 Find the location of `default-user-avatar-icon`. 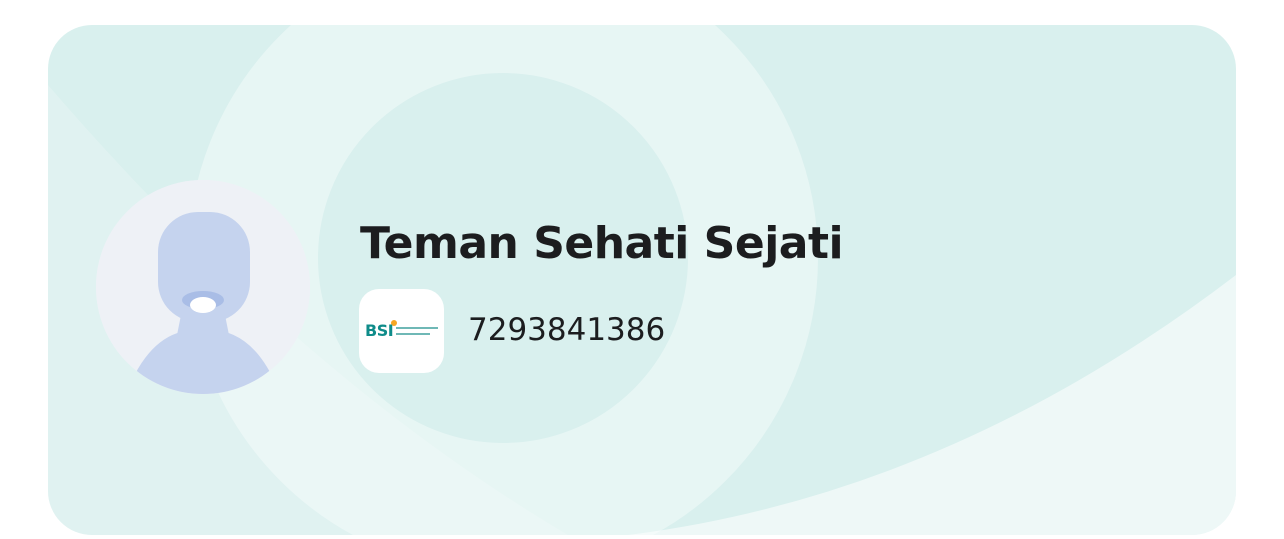

default-user-avatar-icon is located at coordinates (203, 287).